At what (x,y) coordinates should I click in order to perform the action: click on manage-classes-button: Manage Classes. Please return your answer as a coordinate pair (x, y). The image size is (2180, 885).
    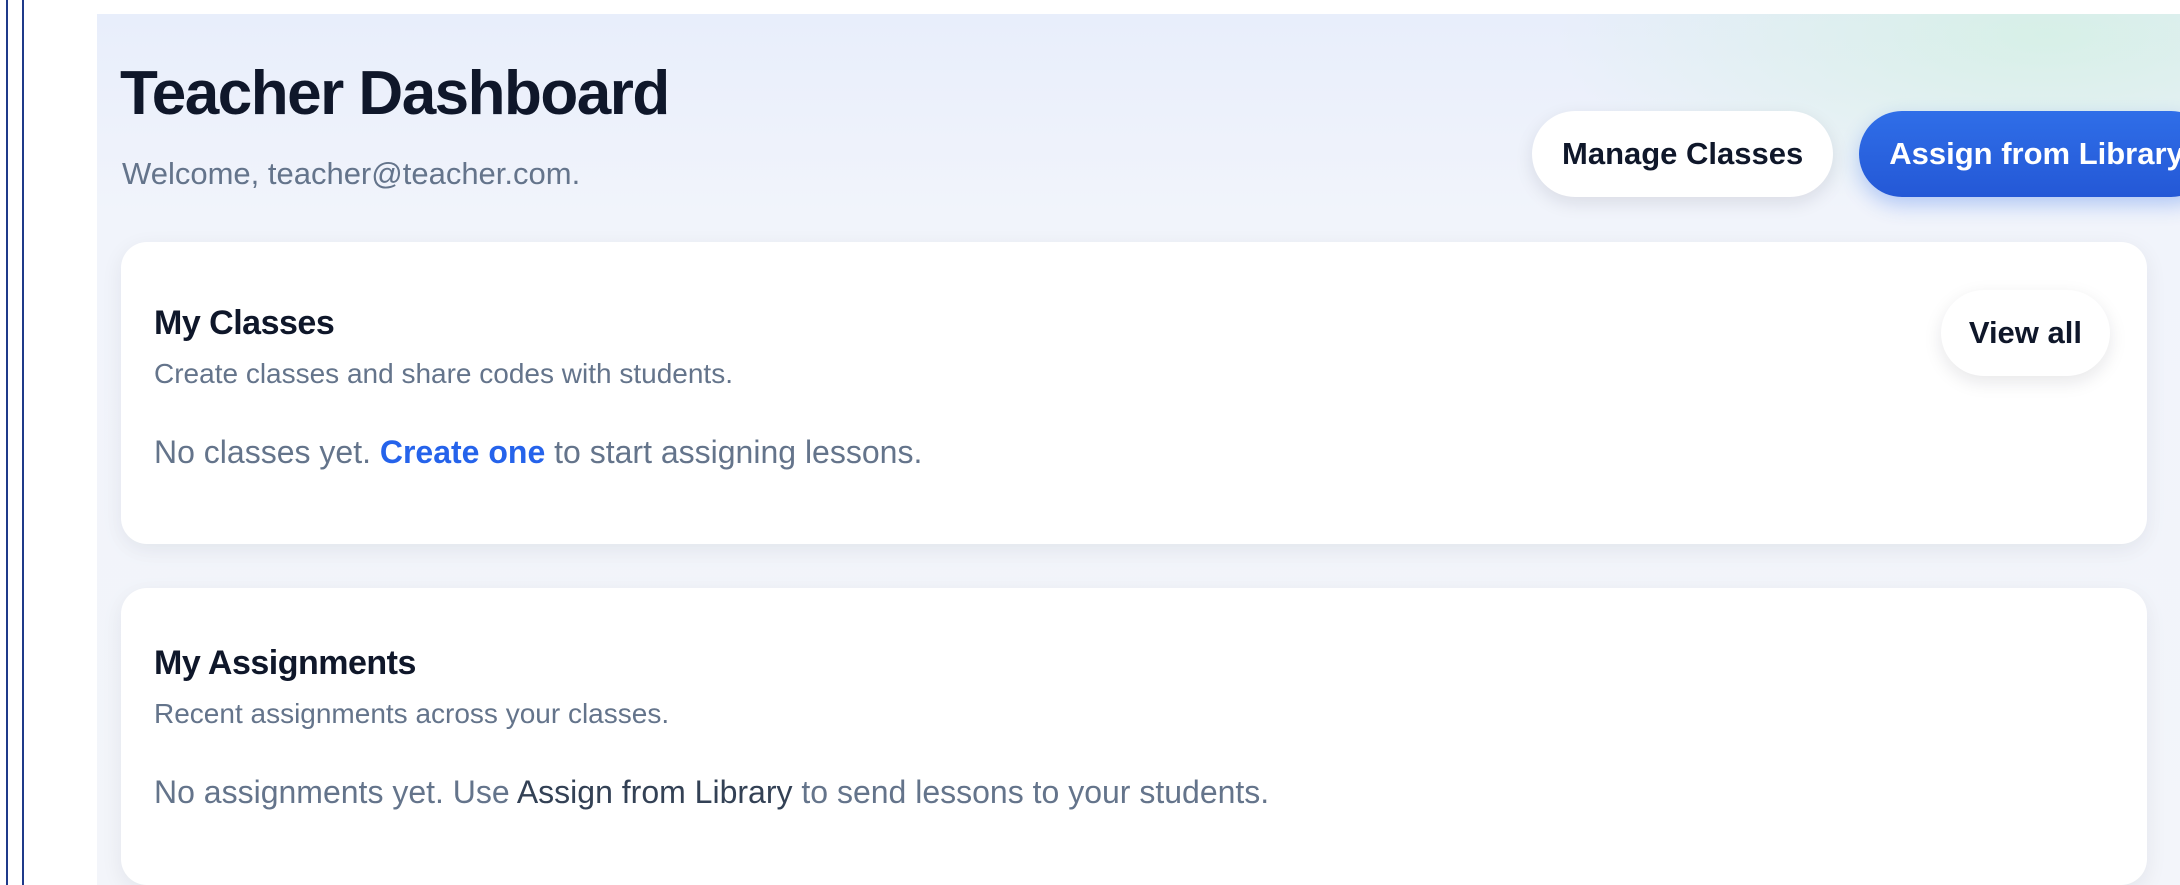
    Looking at the image, I should click on (1683, 154).